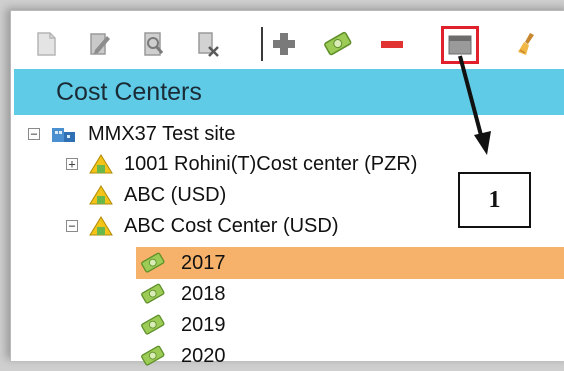 This screenshot has height=371, width=564. I want to click on tree-node-year: 2019, so click(182, 325).